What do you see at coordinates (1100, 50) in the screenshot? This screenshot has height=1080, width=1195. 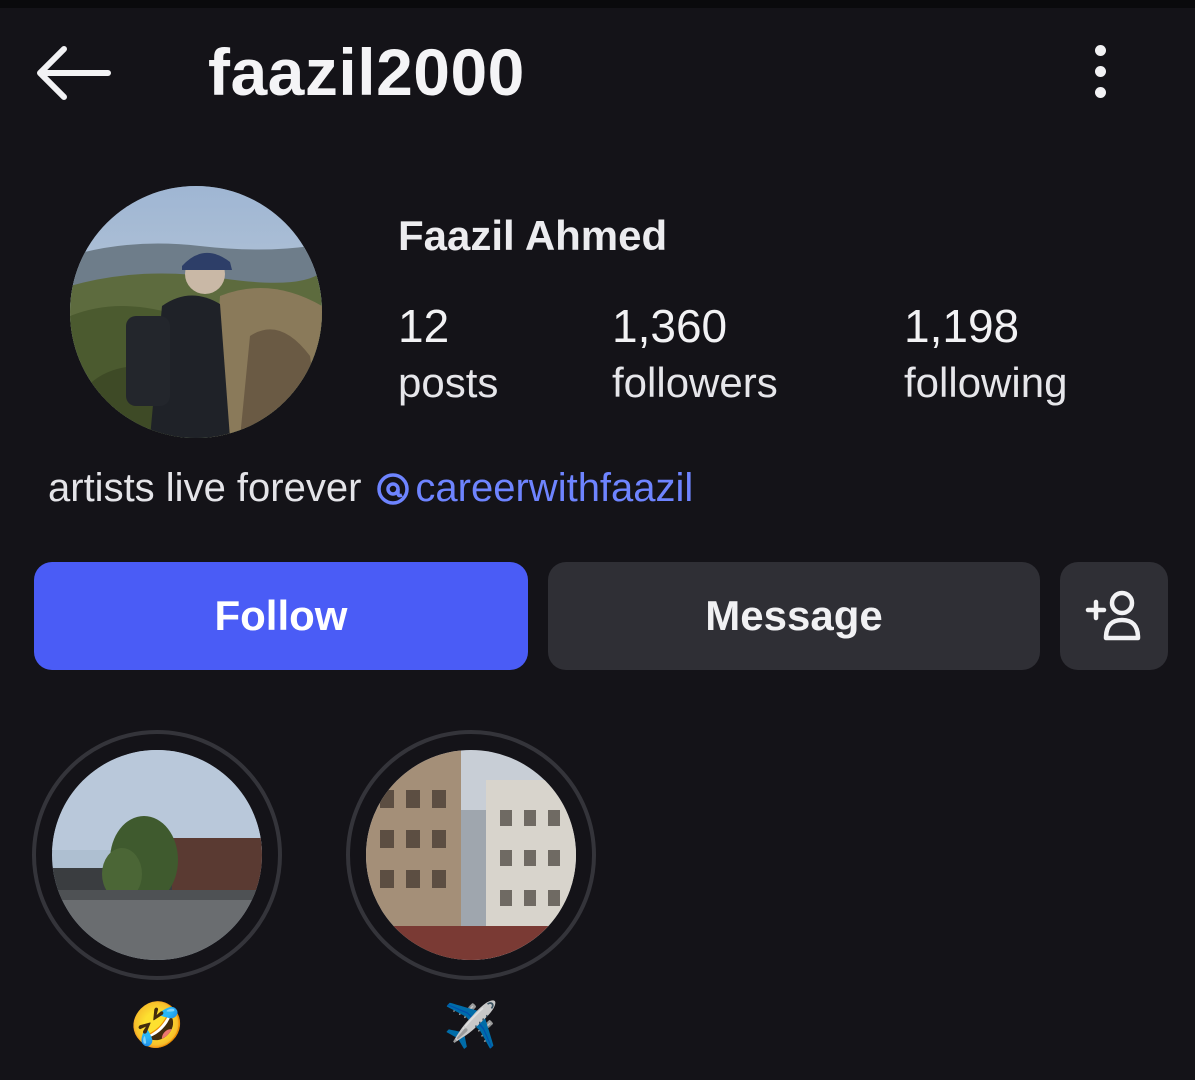 I see `more-vertical-icon` at bounding box center [1100, 50].